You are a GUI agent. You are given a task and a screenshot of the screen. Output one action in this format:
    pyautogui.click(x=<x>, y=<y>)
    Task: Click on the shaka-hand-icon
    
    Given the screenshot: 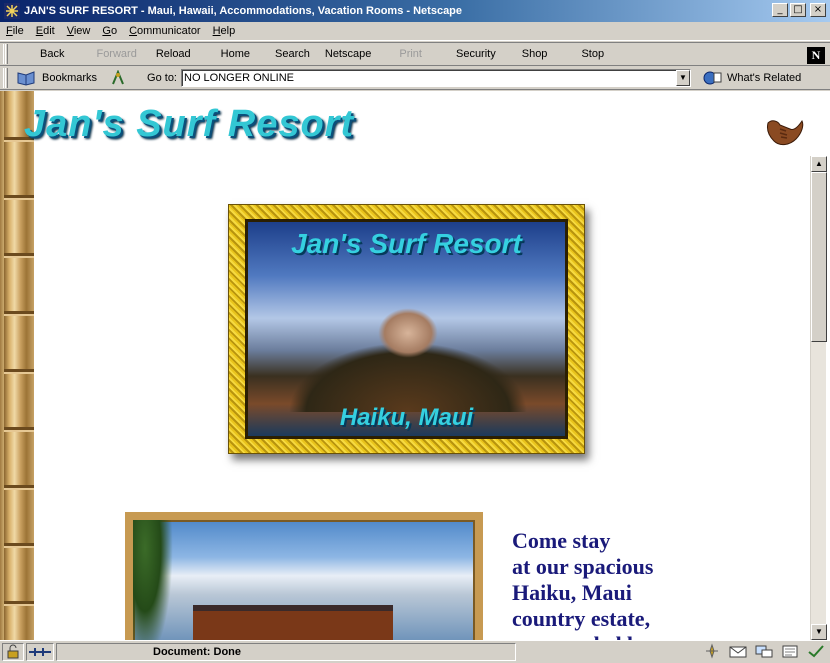 What is the action you would take?
    pyautogui.click(x=784, y=131)
    